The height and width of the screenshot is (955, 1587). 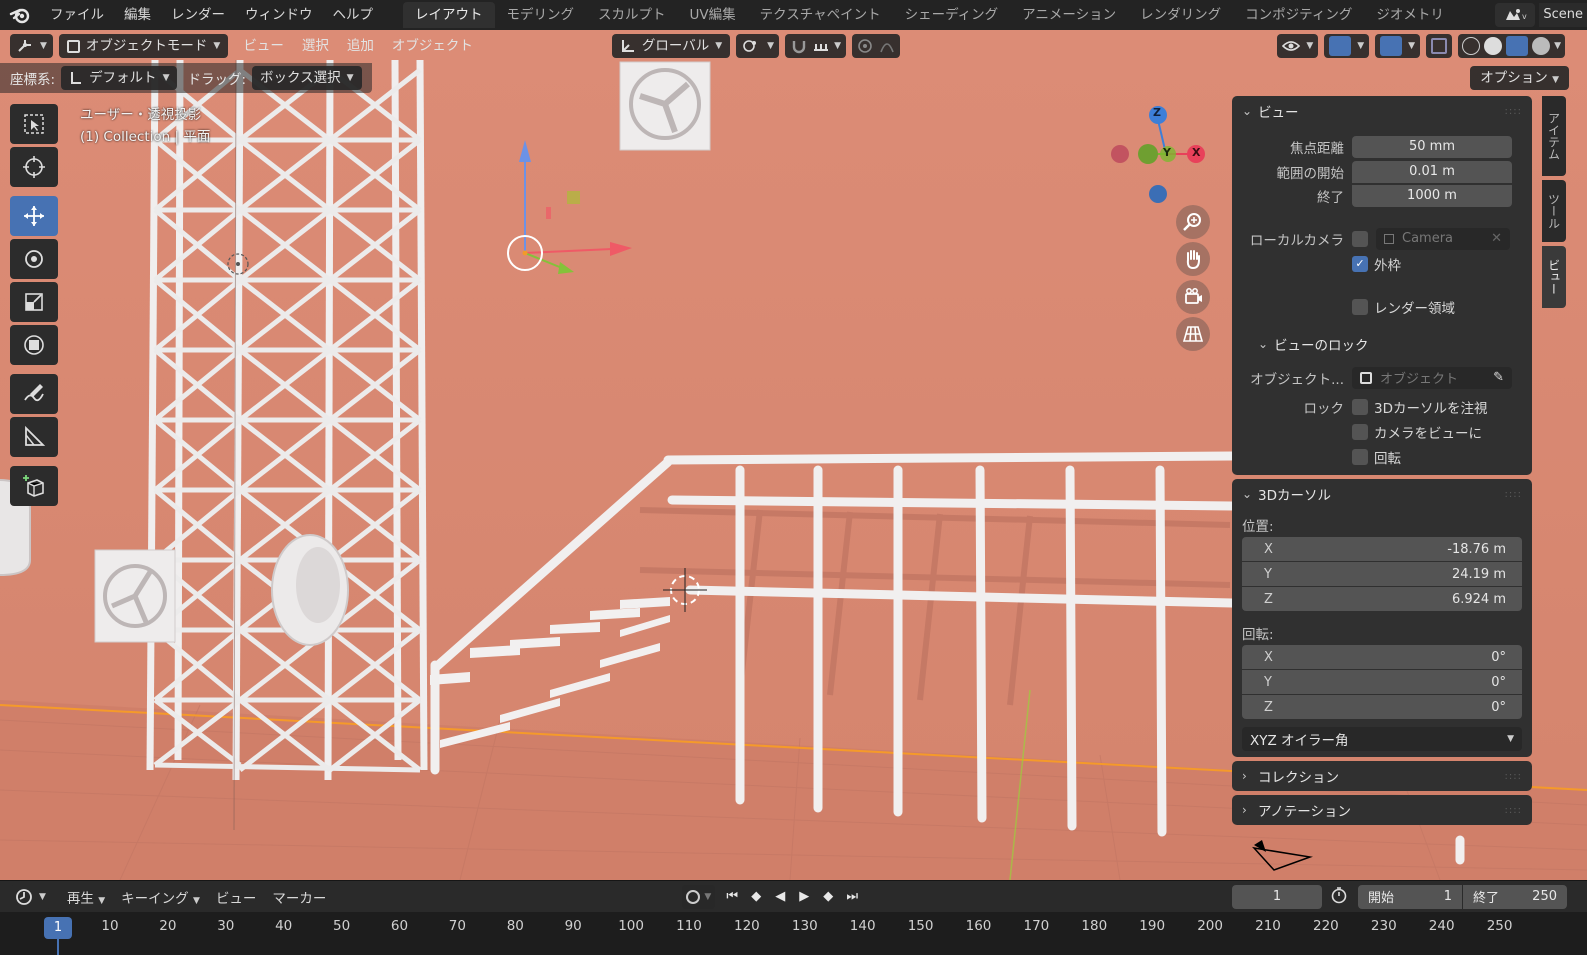 I want to click on local-camera-checkbox, so click(x=1360, y=238).